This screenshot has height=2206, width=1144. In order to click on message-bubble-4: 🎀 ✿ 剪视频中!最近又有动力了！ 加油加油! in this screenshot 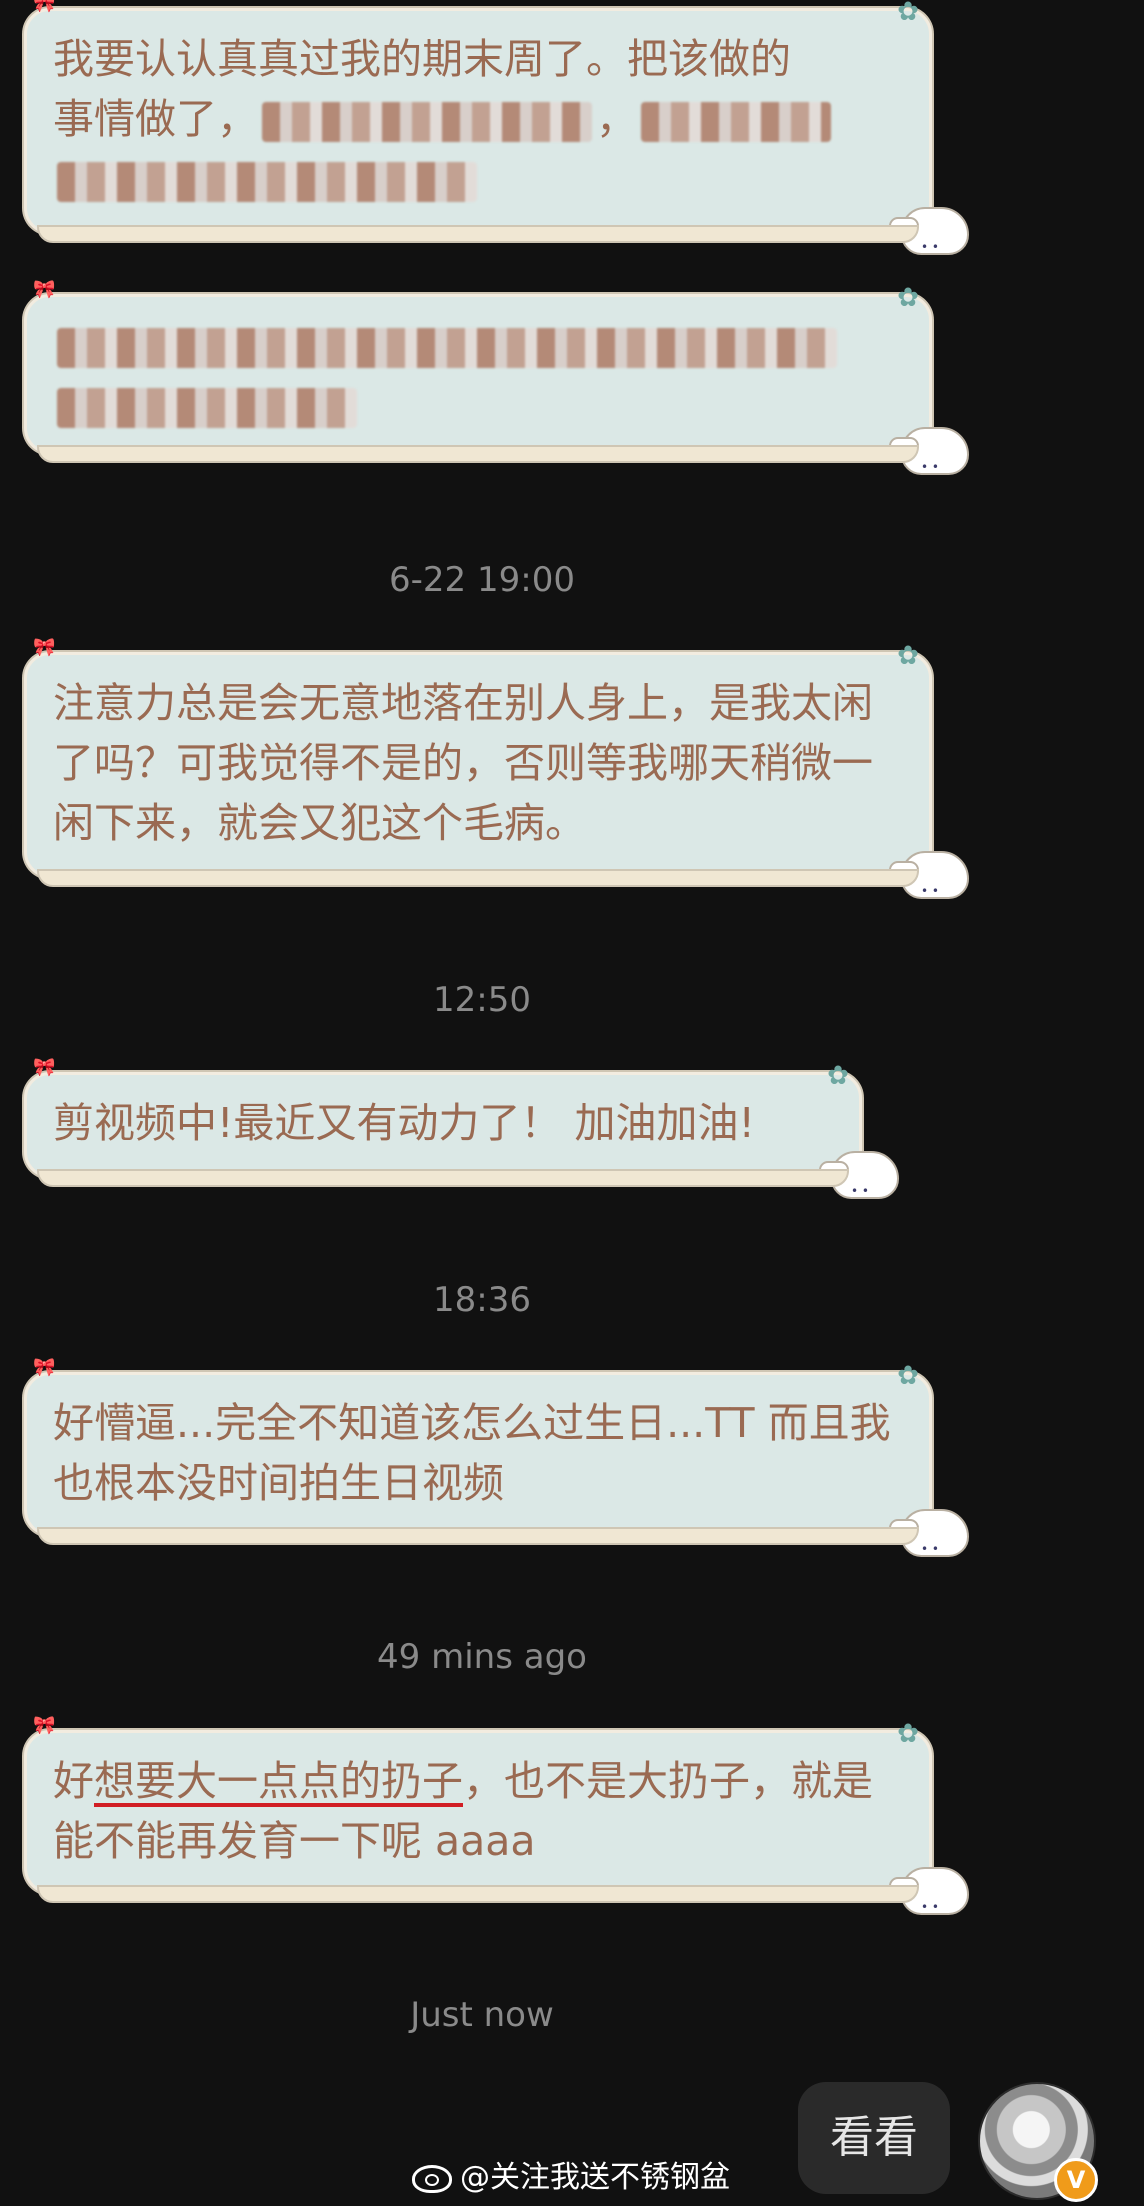, I will do `click(461, 1140)`.